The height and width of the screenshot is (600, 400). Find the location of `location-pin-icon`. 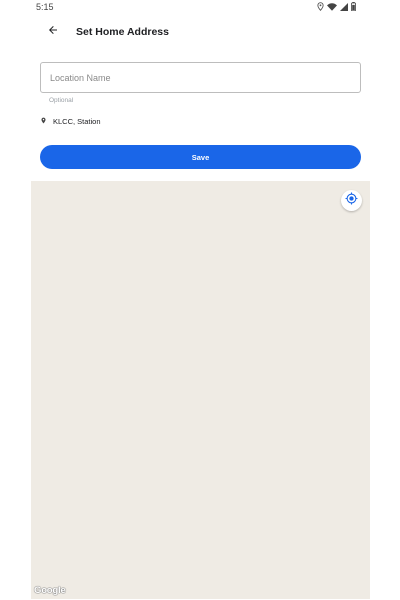

location-pin-icon is located at coordinates (43, 121).